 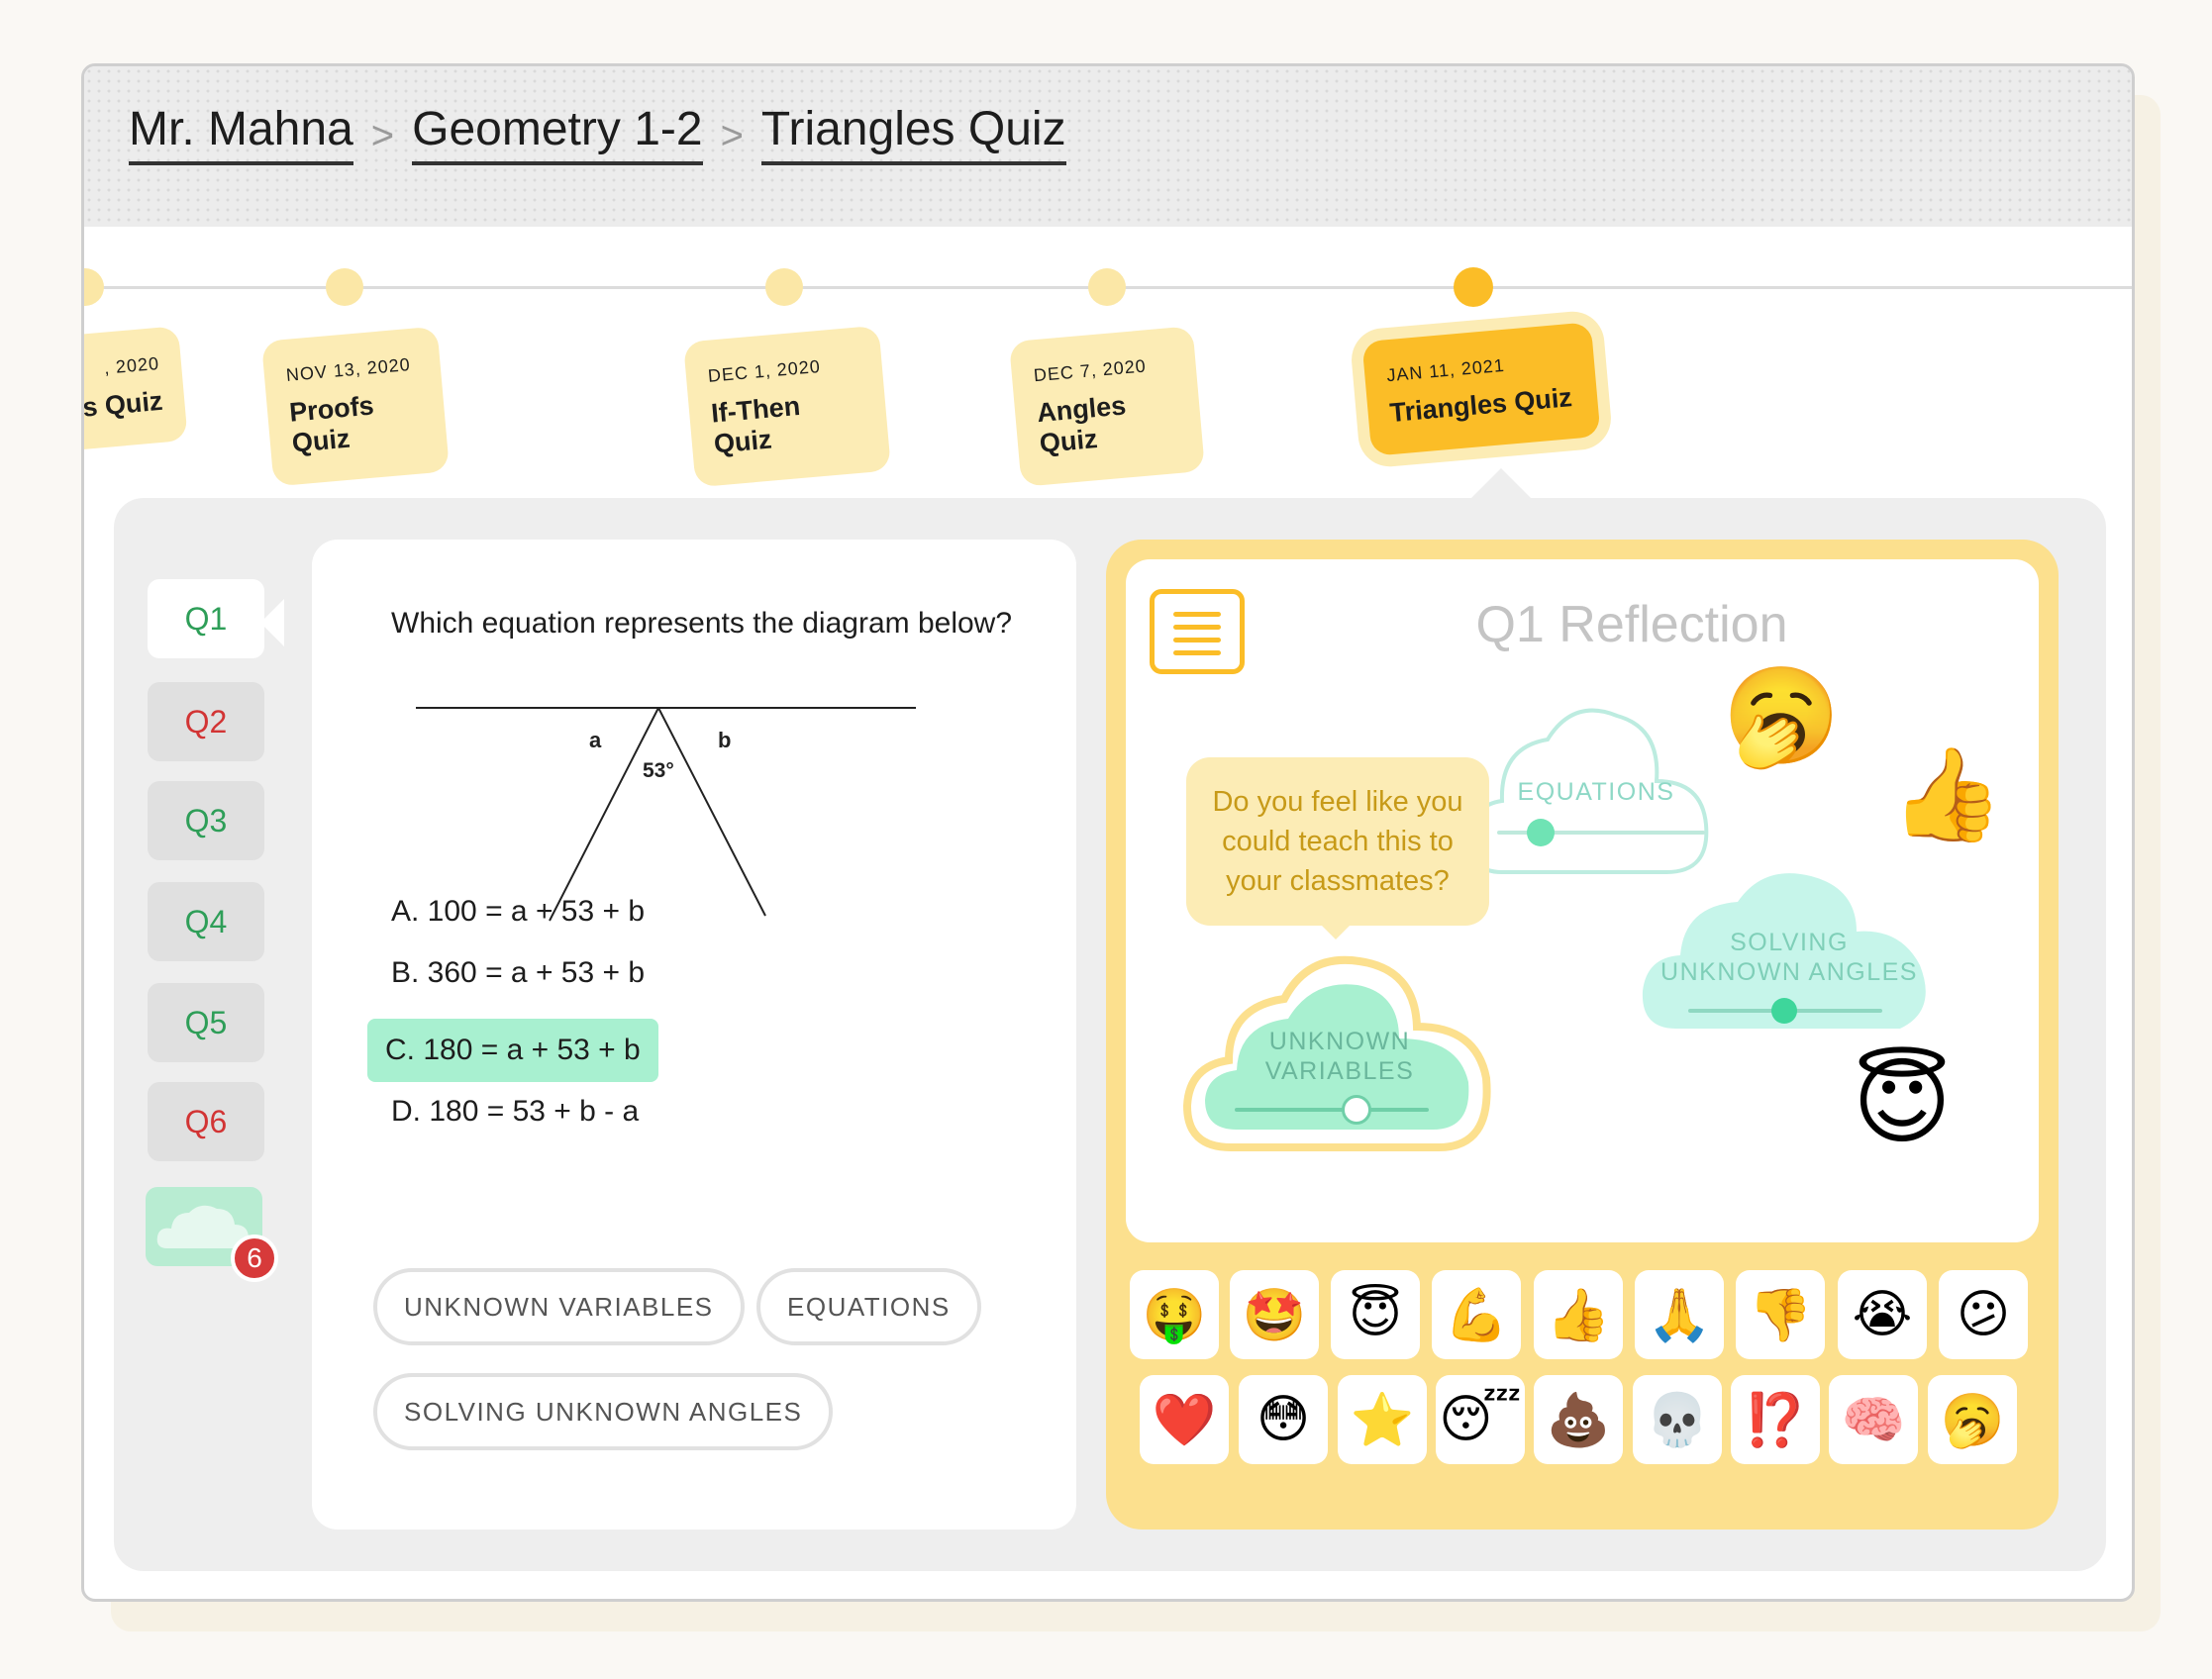 I want to click on answer-option: D. 180 = 53 + b - a, so click(x=514, y=1111).